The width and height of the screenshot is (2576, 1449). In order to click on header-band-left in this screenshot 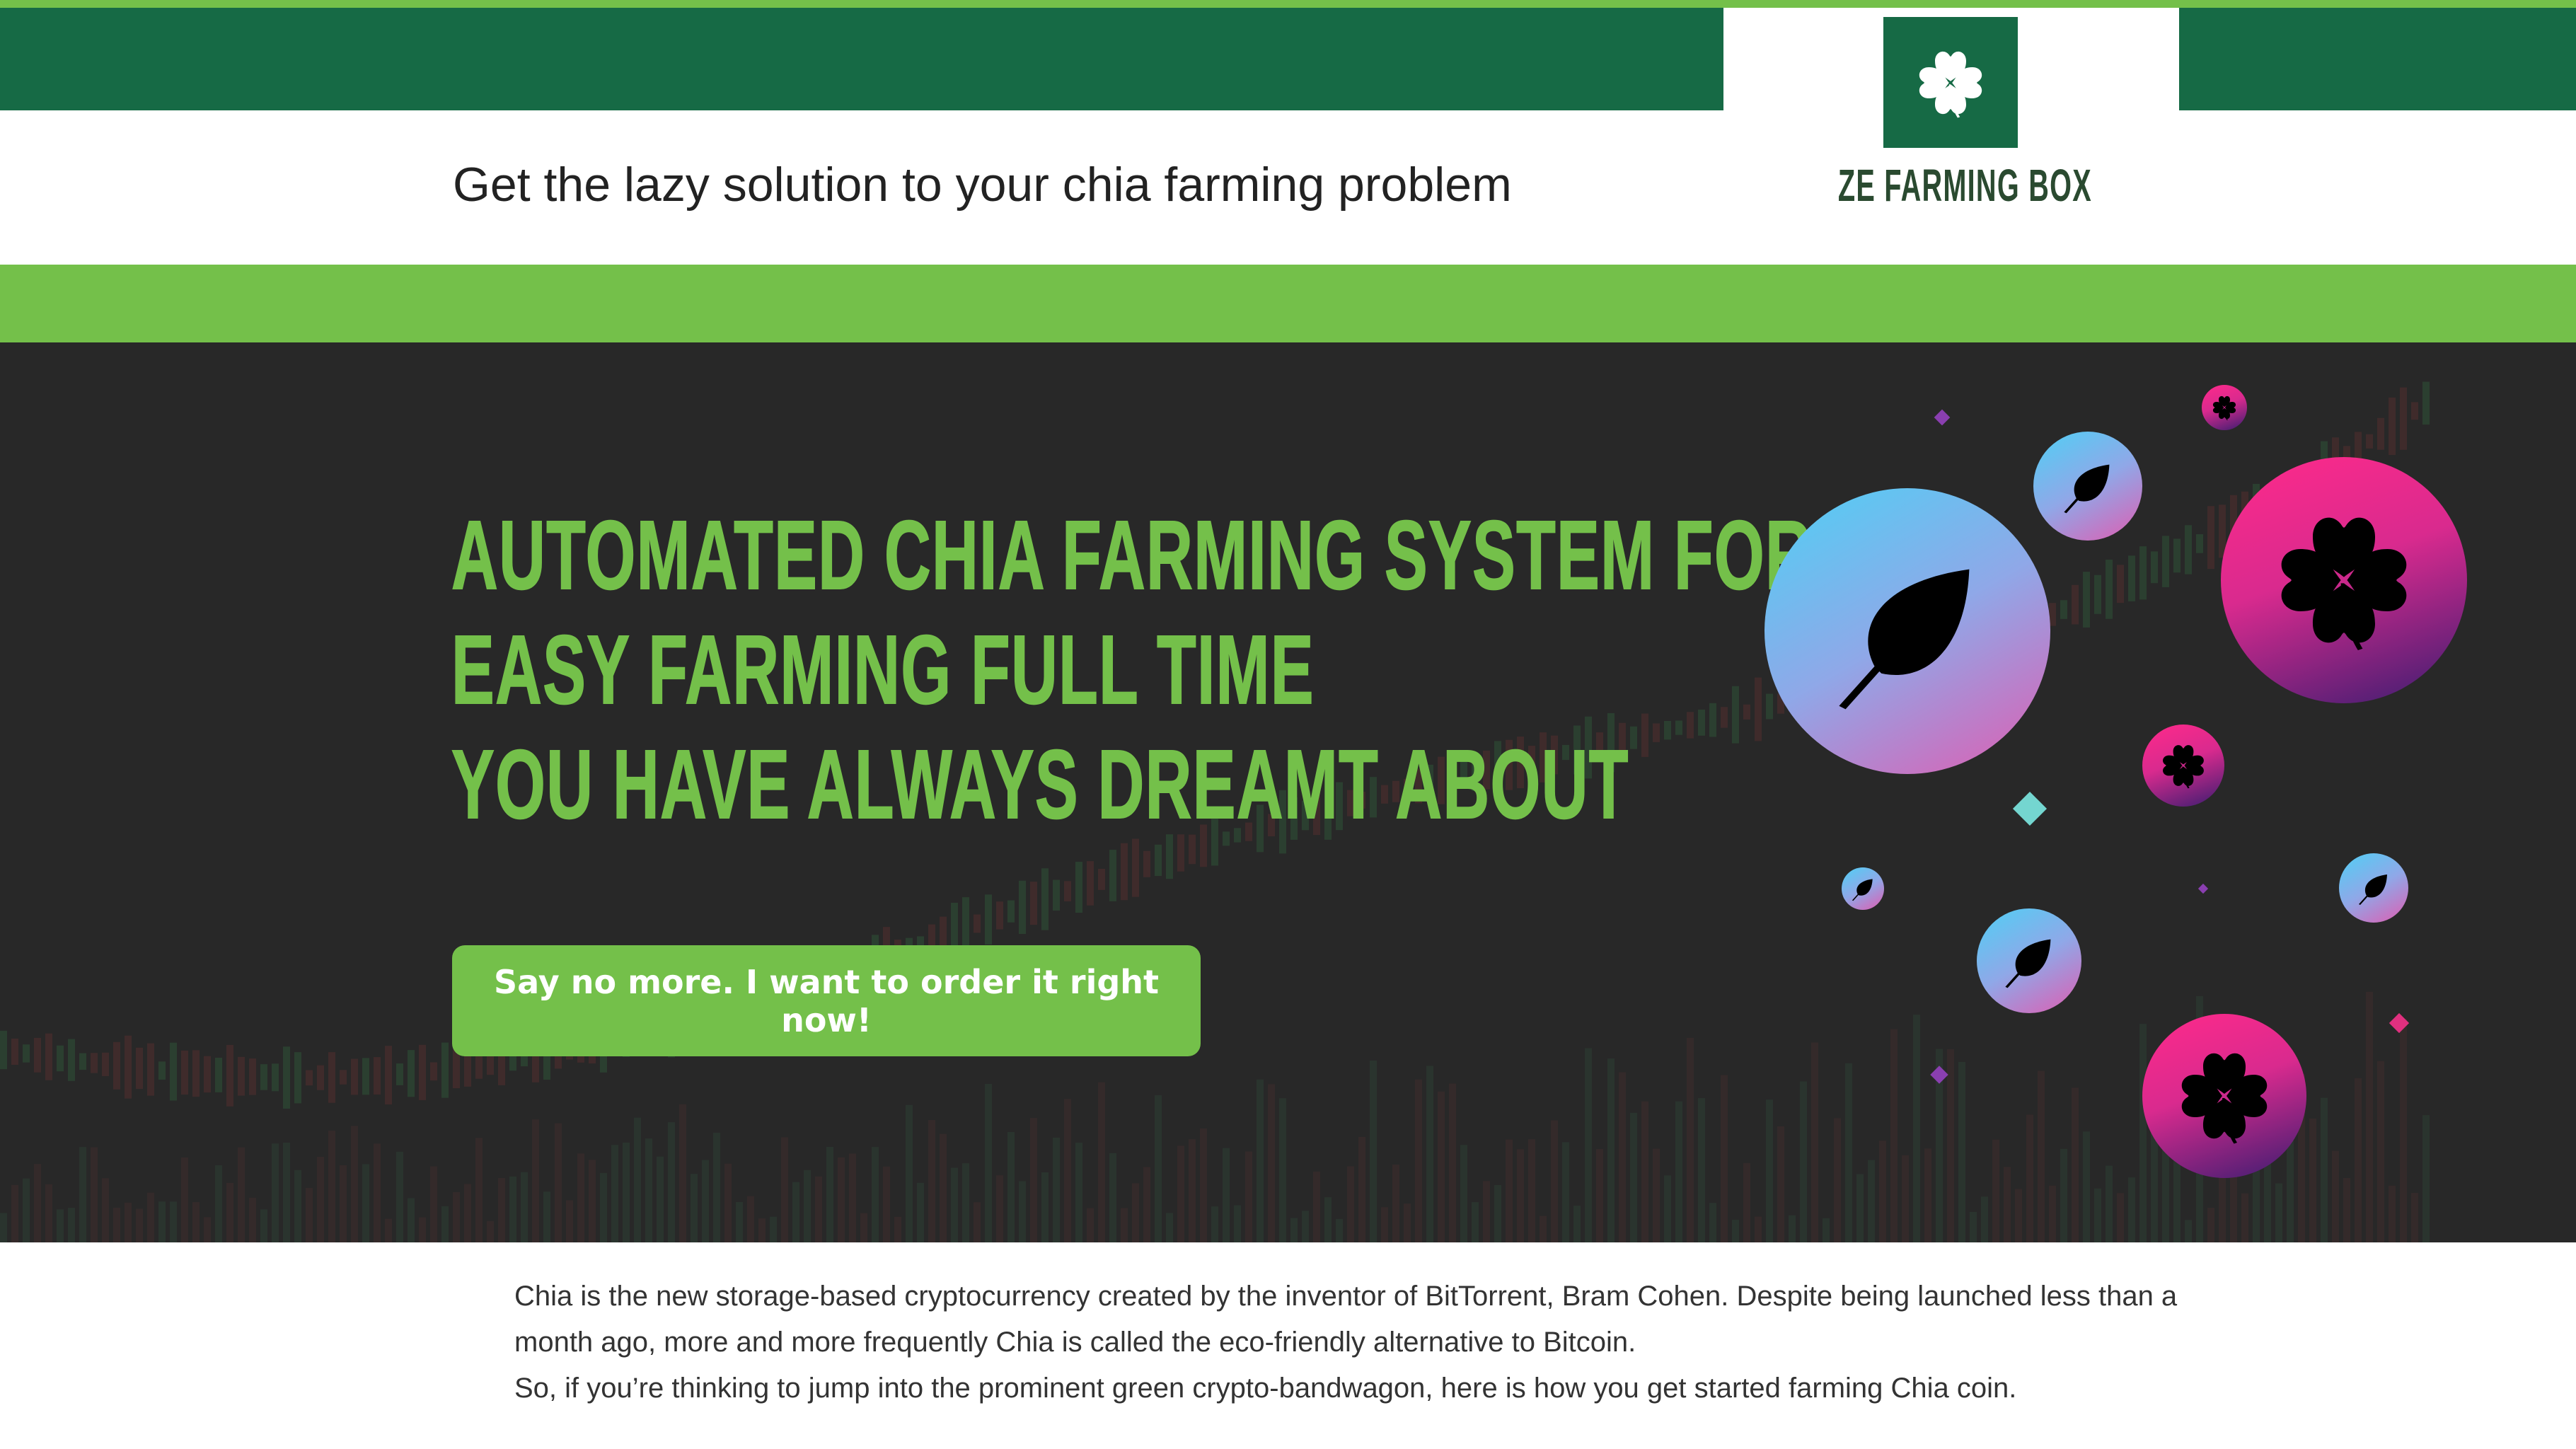, I will do `click(861, 59)`.